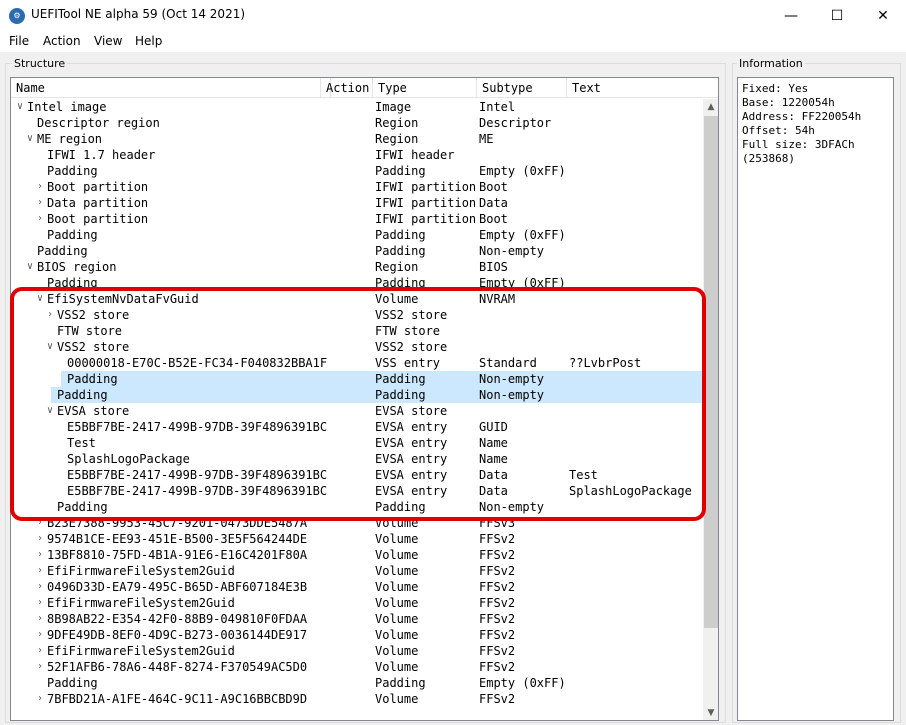 The height and width of the screenshot is (725, 906). What do you see at coordinates (357, 251) in the screenshot?
I see `tree-row: Padding Padding Non-empty` at bounding box center [357, 251].